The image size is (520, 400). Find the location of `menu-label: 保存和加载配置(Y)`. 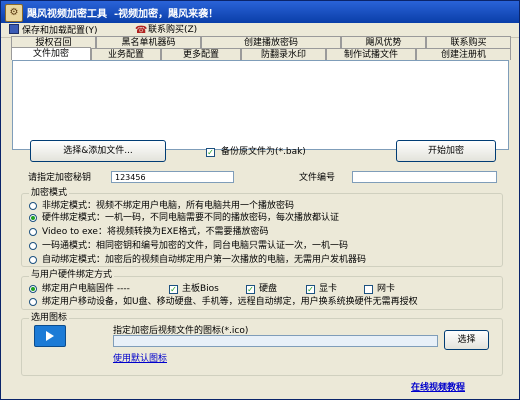

menu-label: 保存和加载配置(Y) is located at coordinates (60, 31).